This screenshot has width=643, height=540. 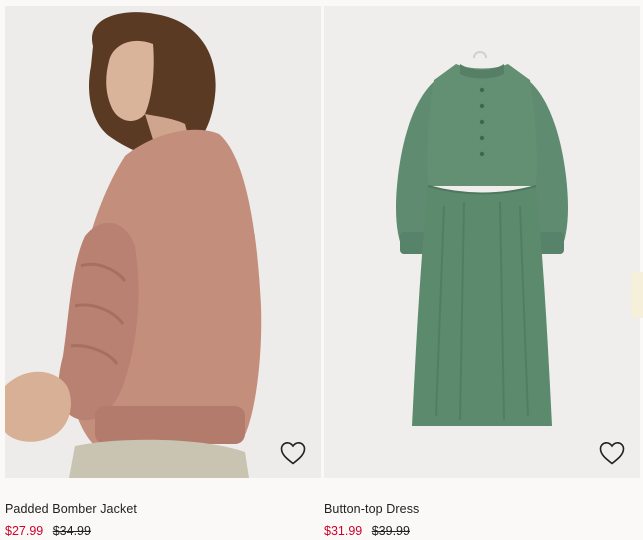 I want to click on product-price: $27.99 $34.99, so click(x=48, y=531).